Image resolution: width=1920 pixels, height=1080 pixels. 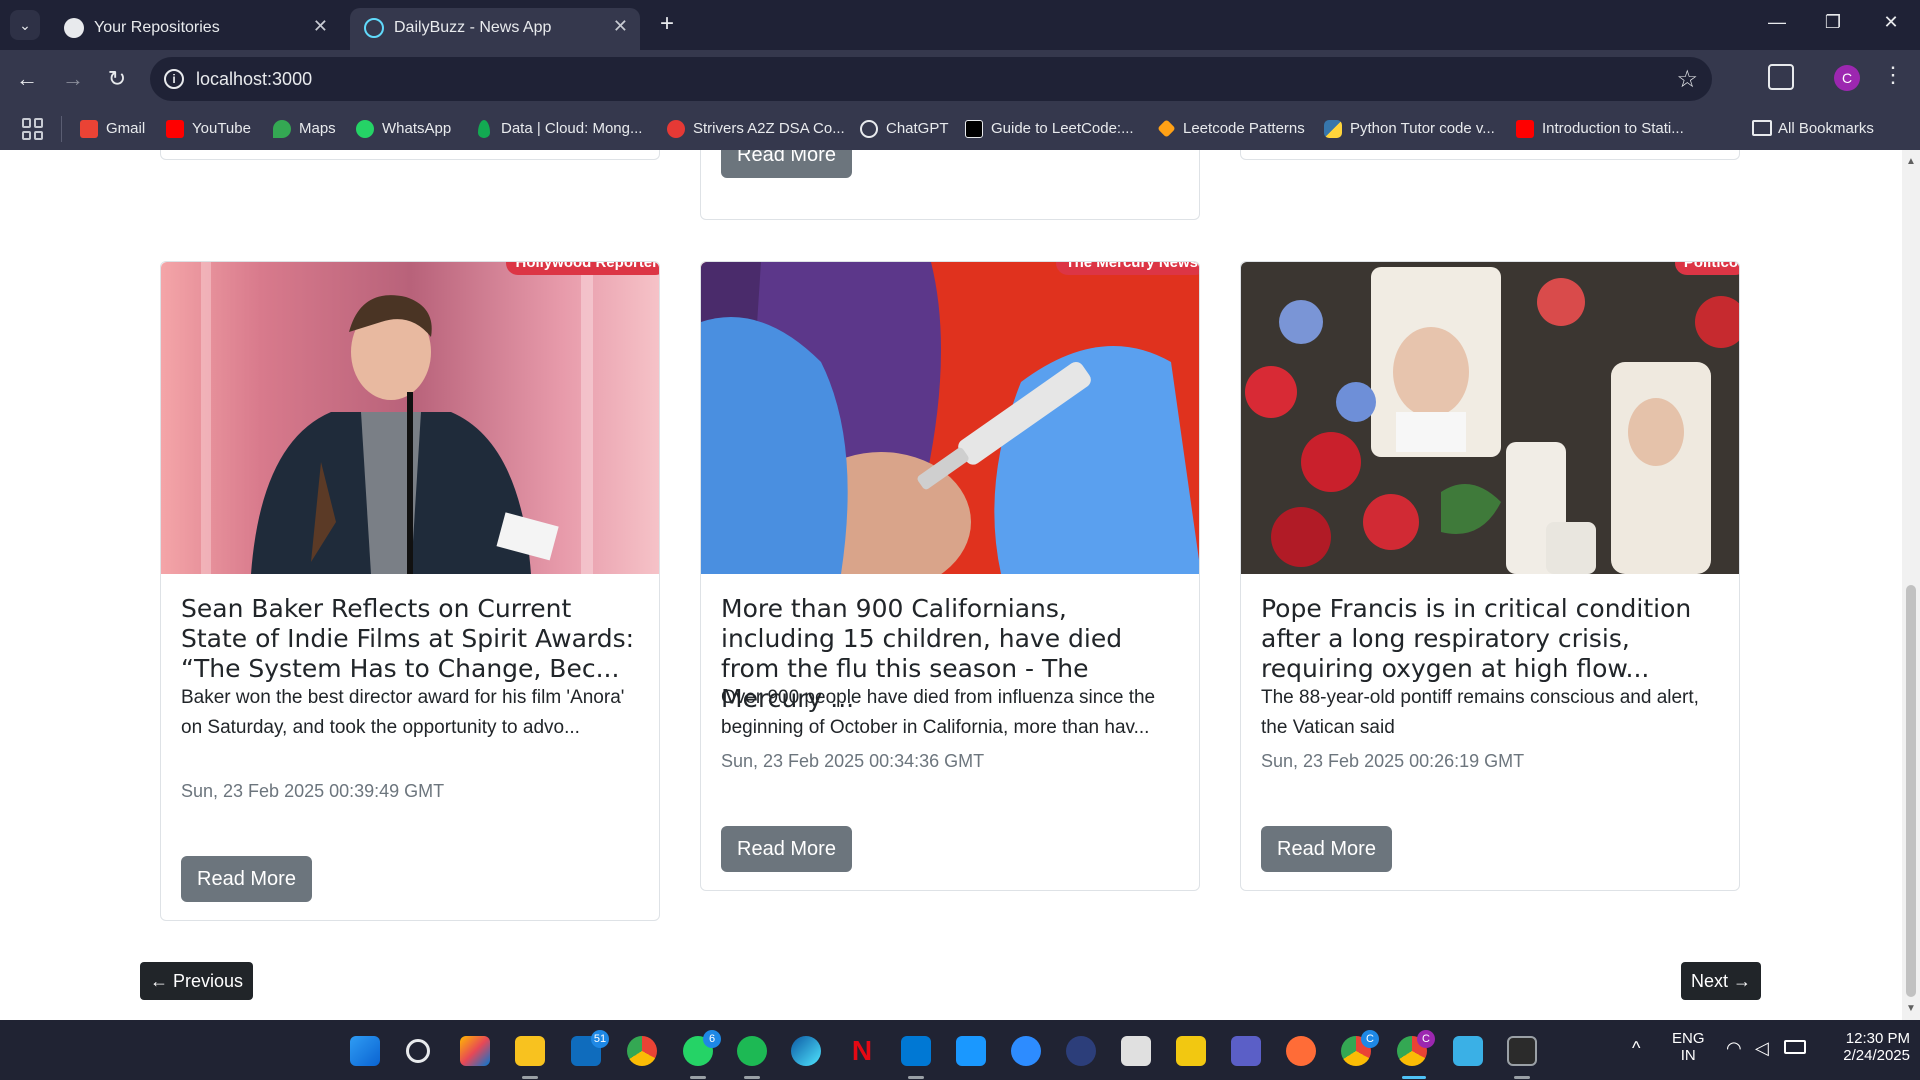 I want to click on zoom-icon, so click(x=1026, y=1051).